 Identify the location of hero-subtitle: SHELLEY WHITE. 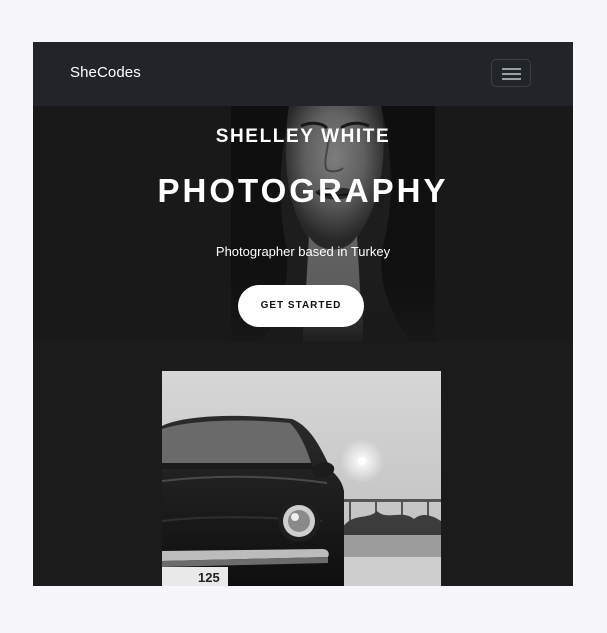
(303, 136).